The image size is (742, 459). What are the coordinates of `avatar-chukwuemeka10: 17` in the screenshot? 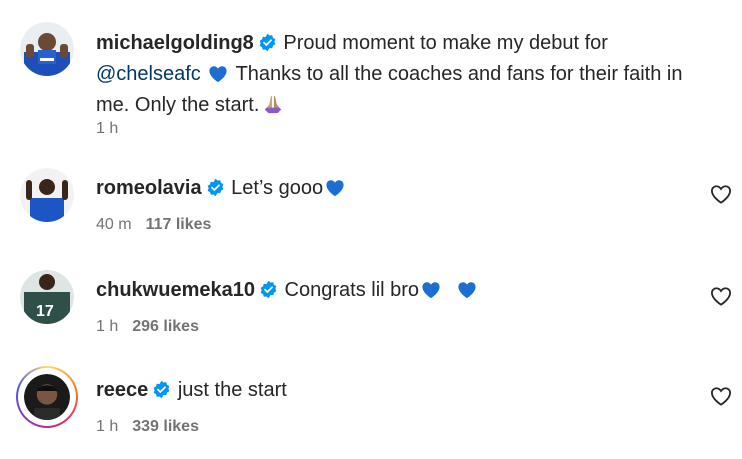 It's located at (47, 297).